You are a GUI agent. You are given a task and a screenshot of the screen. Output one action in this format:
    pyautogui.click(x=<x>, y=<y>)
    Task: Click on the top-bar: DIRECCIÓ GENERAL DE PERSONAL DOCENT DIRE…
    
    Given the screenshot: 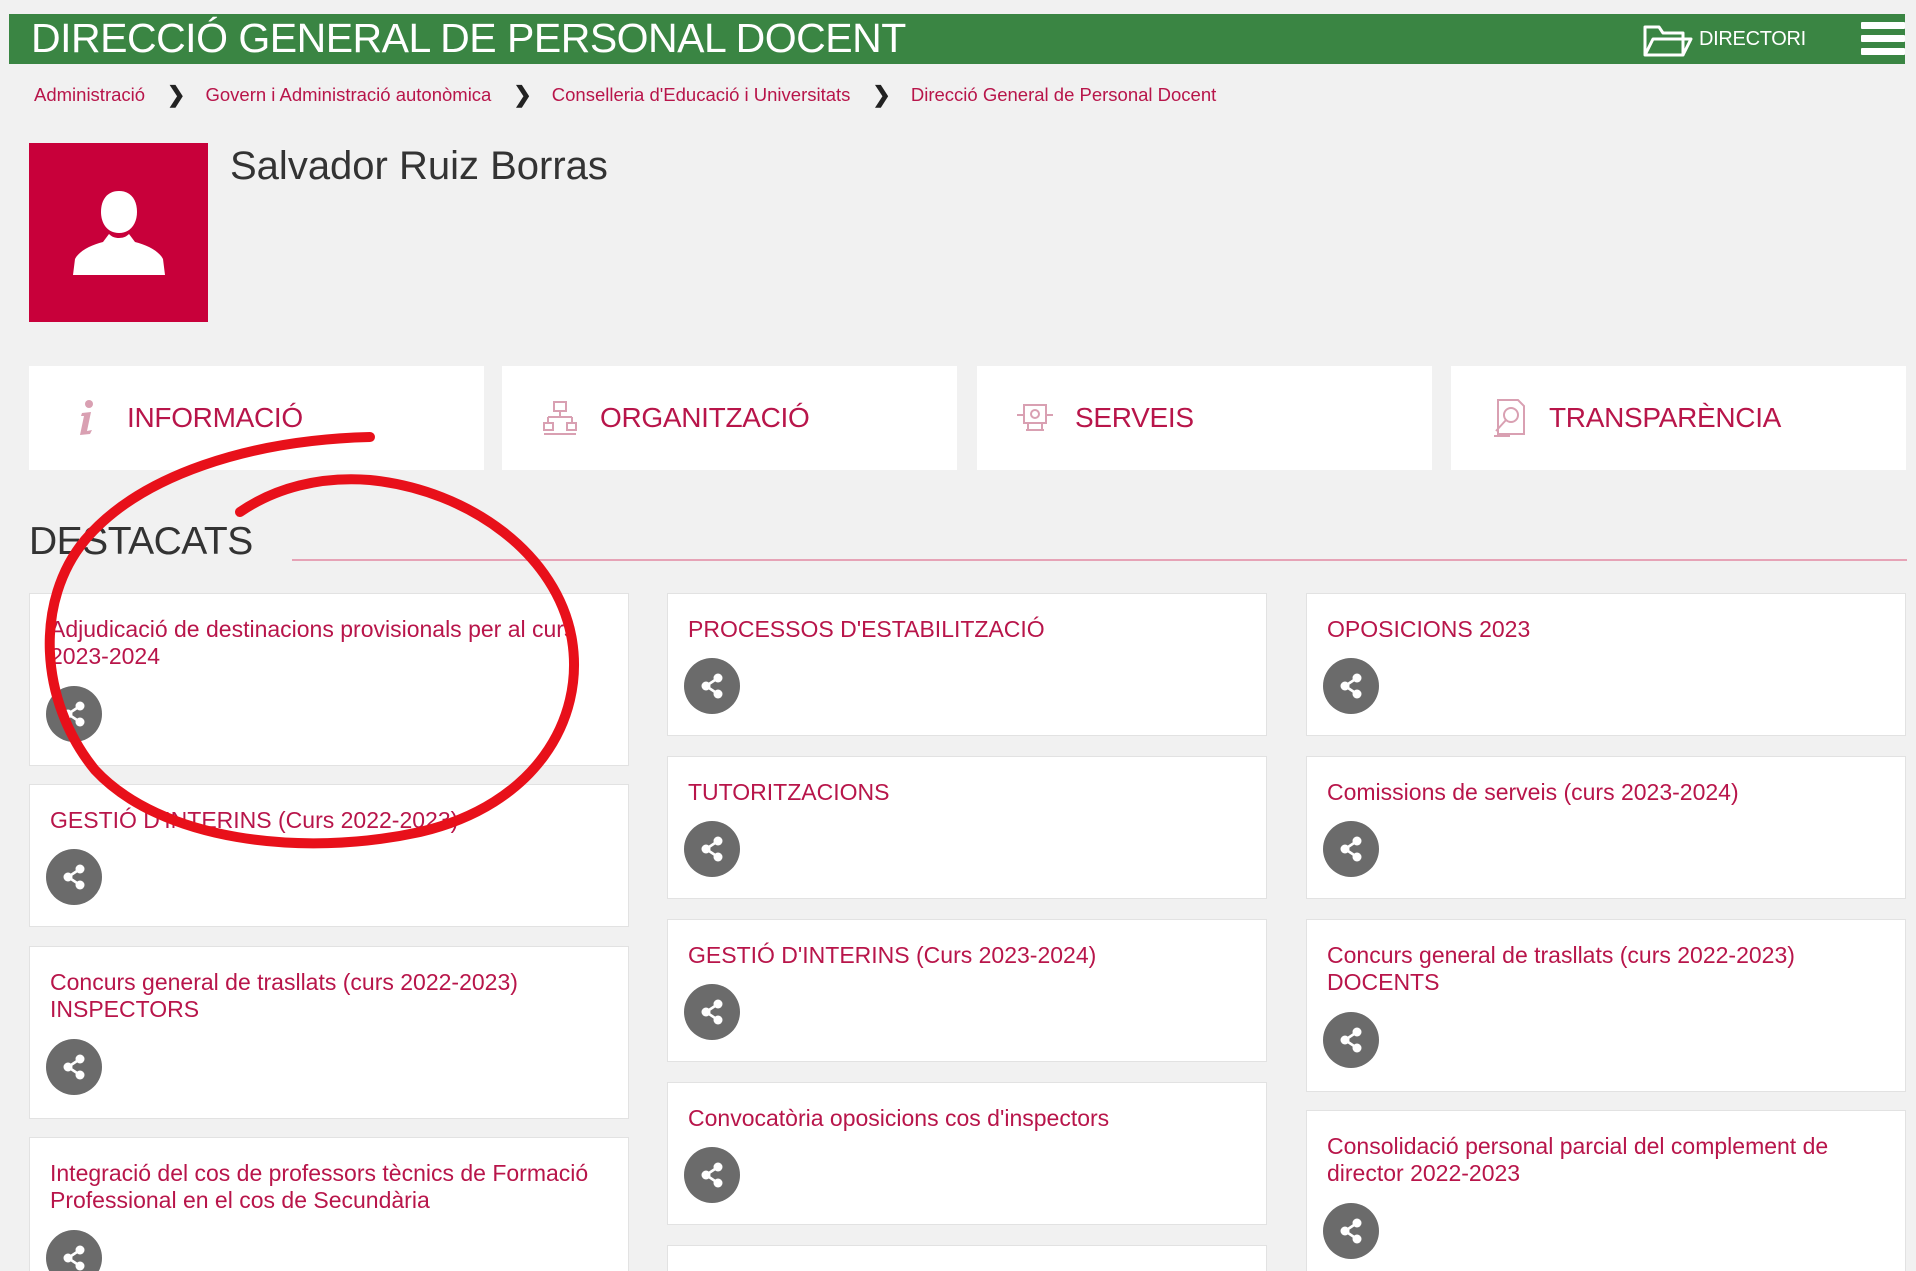 What is the action you would take?
    pyautogui.click(x=957, y=39)
    